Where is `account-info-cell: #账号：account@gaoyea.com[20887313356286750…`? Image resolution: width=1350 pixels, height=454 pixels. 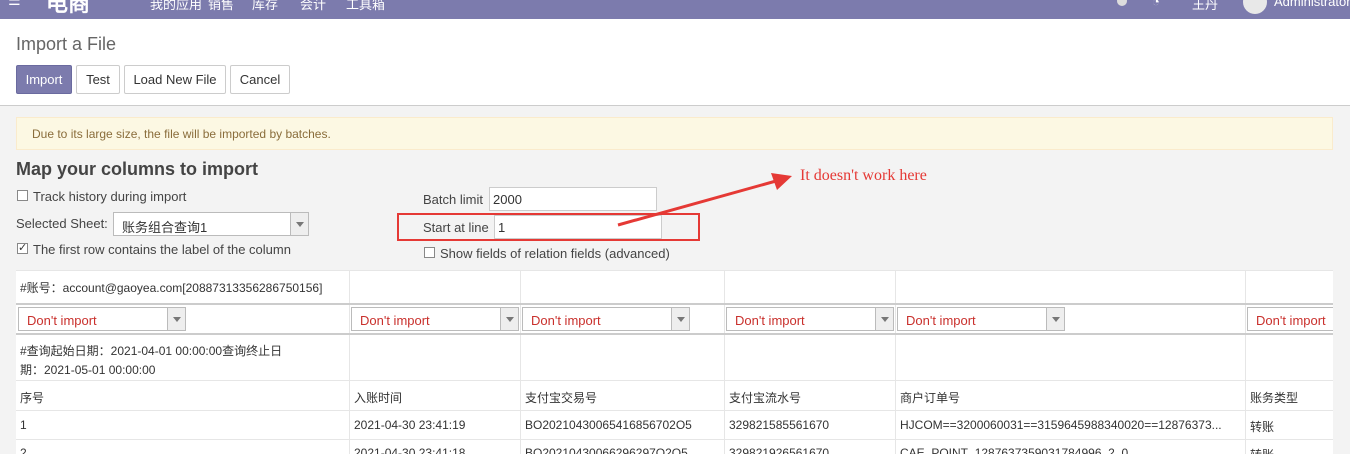 account-info-cell: #账号：account@gaoyea.com[20887313356286750… is located at coordinates (171, 288).